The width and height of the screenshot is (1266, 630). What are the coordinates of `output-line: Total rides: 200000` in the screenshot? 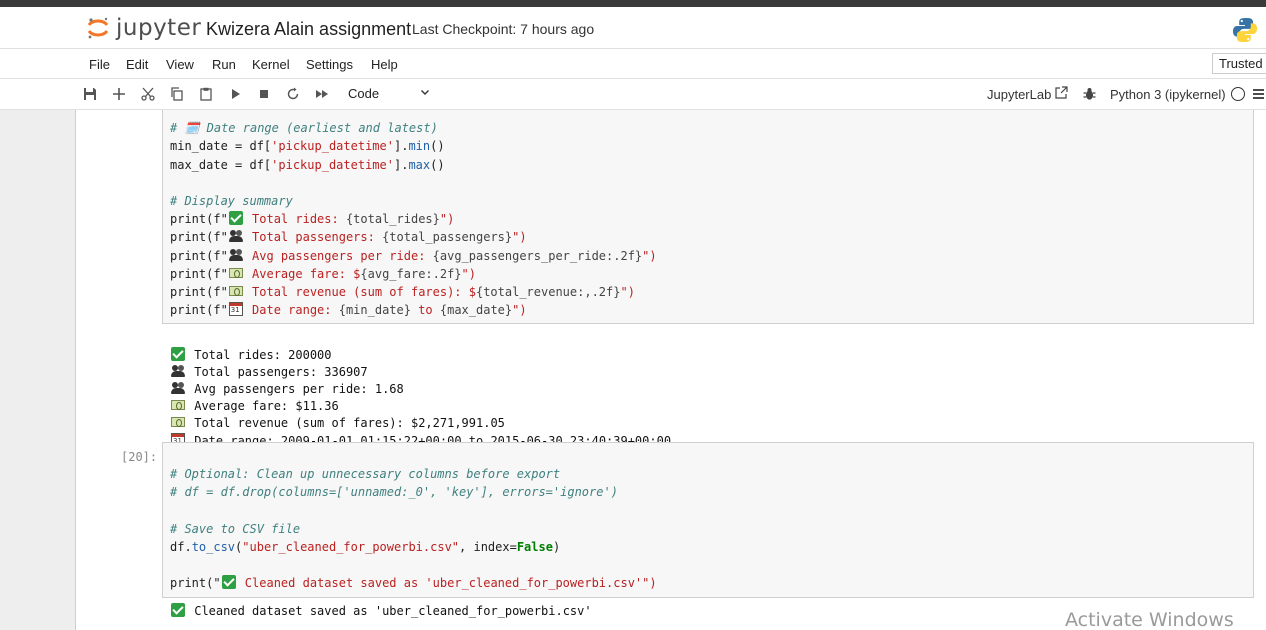 It's located at (251, 354).